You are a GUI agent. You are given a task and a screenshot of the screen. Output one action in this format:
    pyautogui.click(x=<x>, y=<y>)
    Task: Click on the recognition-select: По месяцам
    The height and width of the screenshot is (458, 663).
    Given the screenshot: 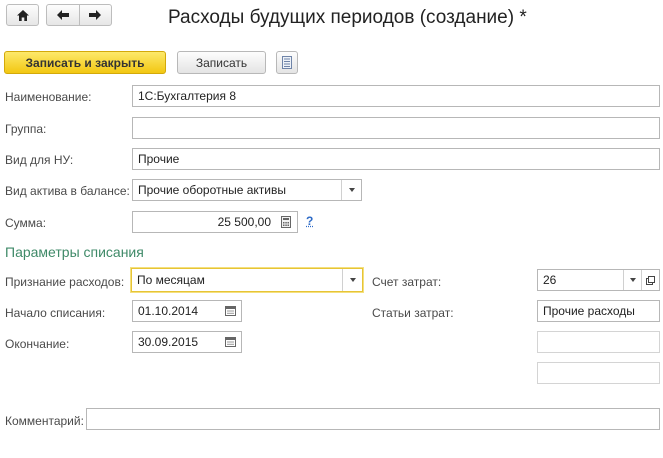 What is the action you would take?
    pyautogui.click(x=247, y=280)
    